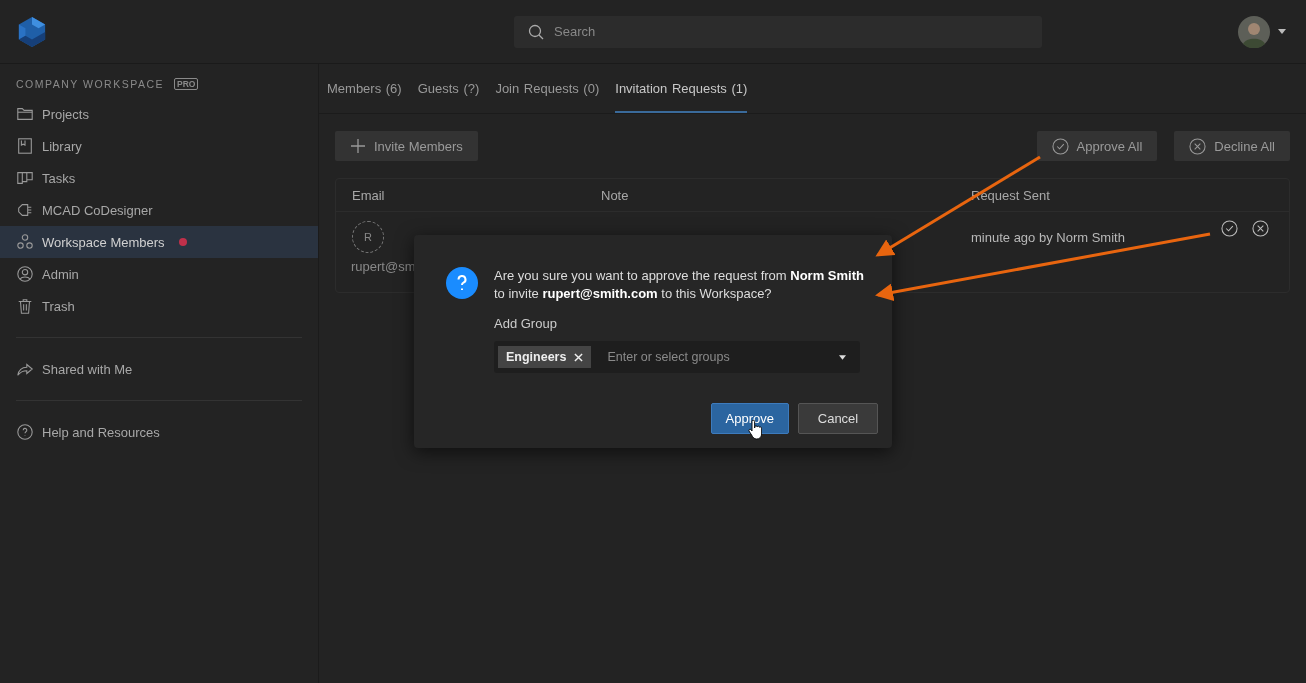 The width and height of the screenshot is (1306, 683). What do you see at coordinates (159, 178) in the screenshot?
I see `sidebar-item: Tasks` at bounding box center [159, 178].